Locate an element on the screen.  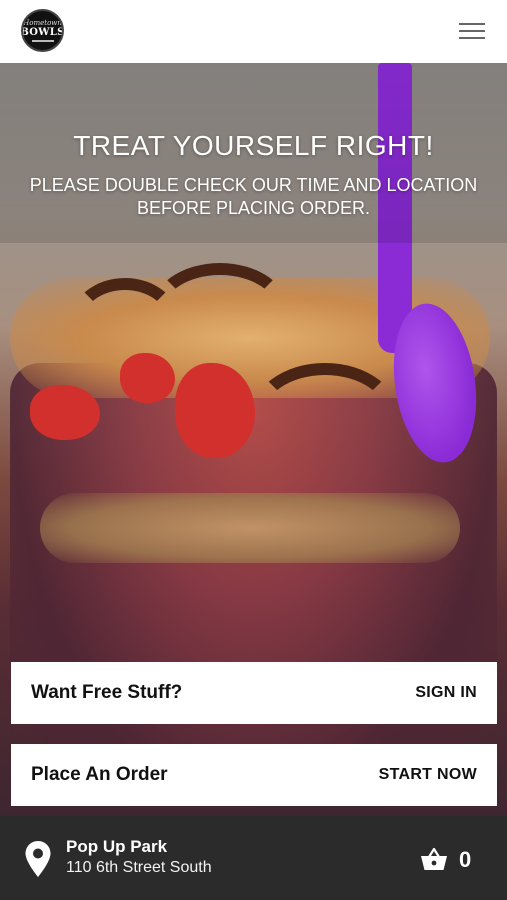
granola-layer is located at coordinates (250, 528).